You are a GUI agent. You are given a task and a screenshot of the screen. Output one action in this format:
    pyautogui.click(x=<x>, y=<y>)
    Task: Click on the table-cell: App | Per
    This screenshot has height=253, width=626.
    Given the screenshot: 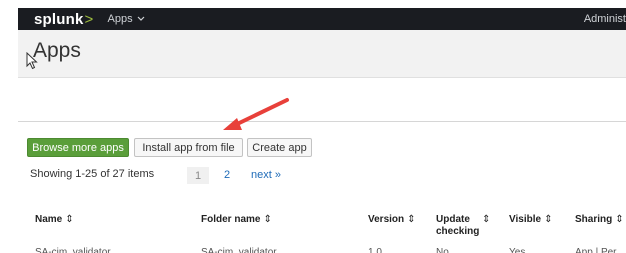 What is the action you would take?
    pyautogui.click(x=596, y=250)
    